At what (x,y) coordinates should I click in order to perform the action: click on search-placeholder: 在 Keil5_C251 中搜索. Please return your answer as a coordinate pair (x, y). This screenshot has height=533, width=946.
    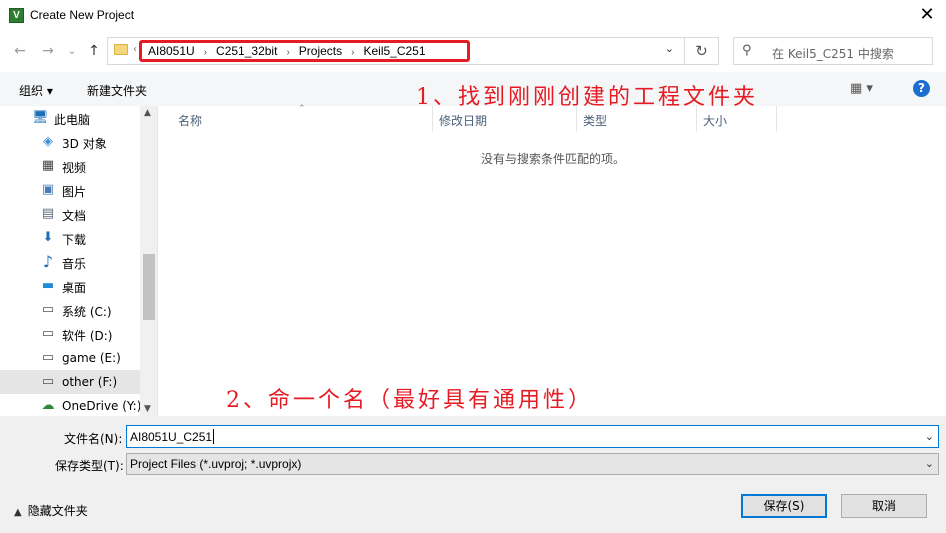
    Looking at the image, I should click on (833, 54).